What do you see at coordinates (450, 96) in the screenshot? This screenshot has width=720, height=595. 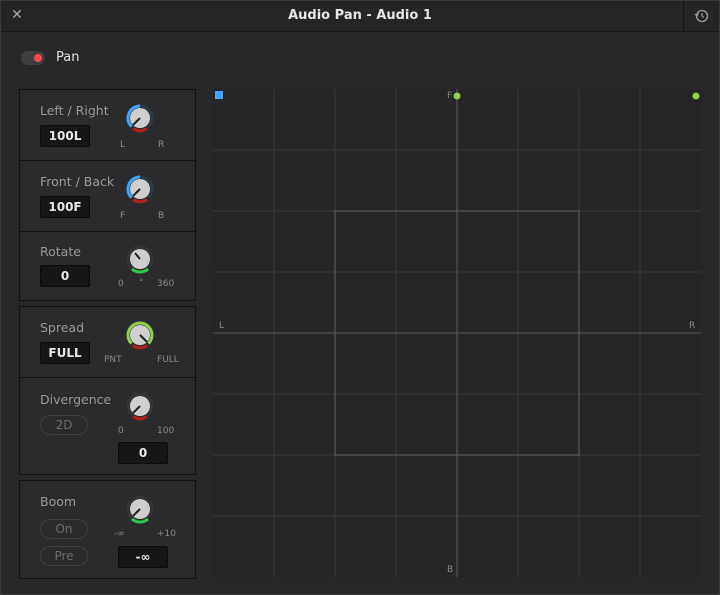 I see `front-label: F` at bounding box center [450, 96].